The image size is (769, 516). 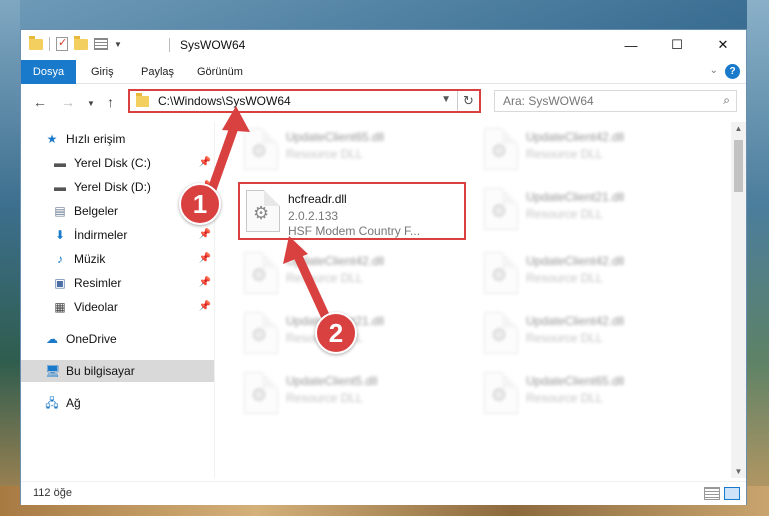 What do you see at coordinates (738, 128) in the screenshot?
I see `scroll-up-icon: ▲` at bounding box center [738, 128].